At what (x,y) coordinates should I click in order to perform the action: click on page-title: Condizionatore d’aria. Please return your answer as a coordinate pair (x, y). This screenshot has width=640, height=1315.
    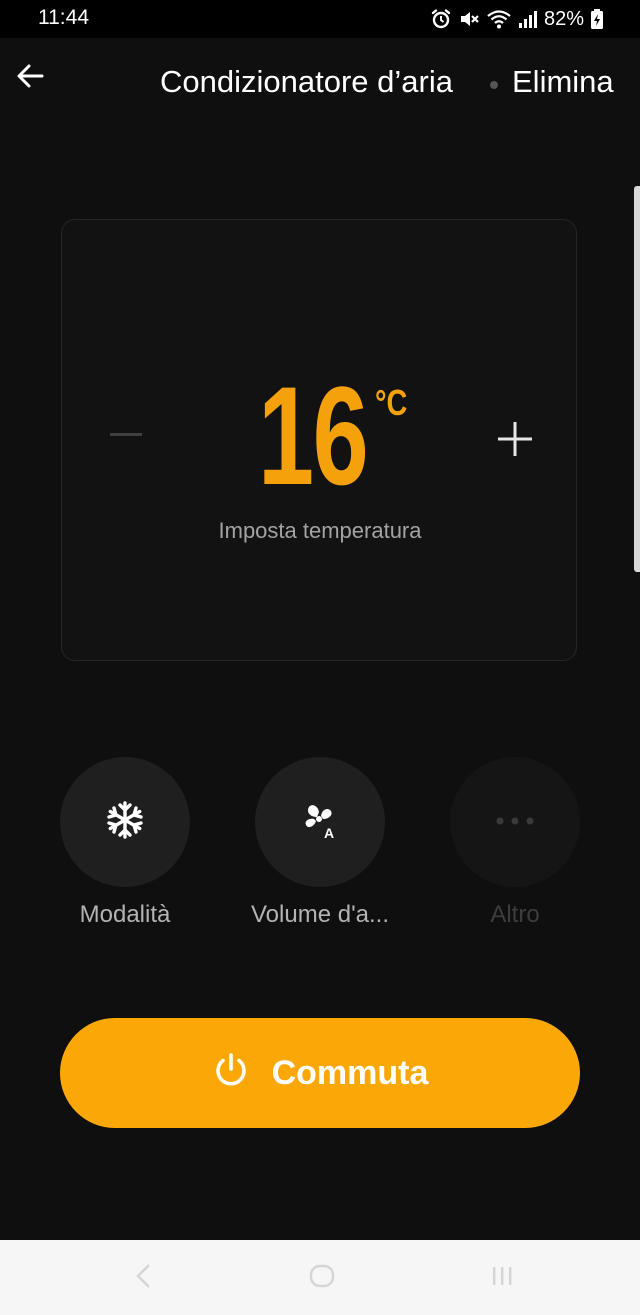
    Looking at the image, I should click on (306, 81).